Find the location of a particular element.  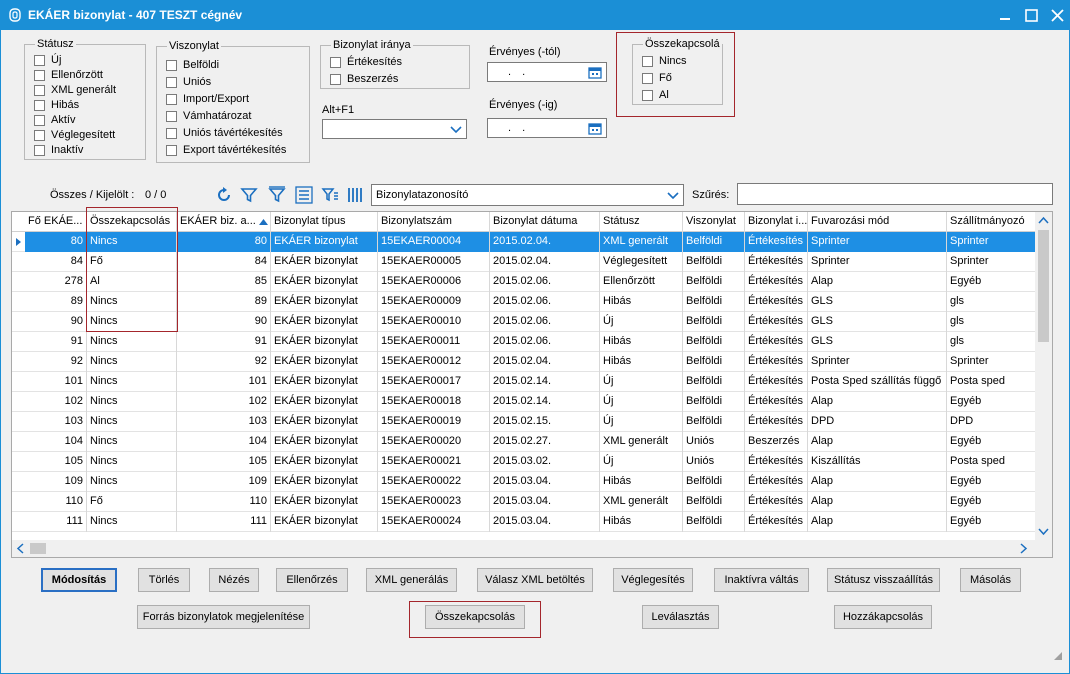

table-cell: 91 is located at coordinates (224, 342).